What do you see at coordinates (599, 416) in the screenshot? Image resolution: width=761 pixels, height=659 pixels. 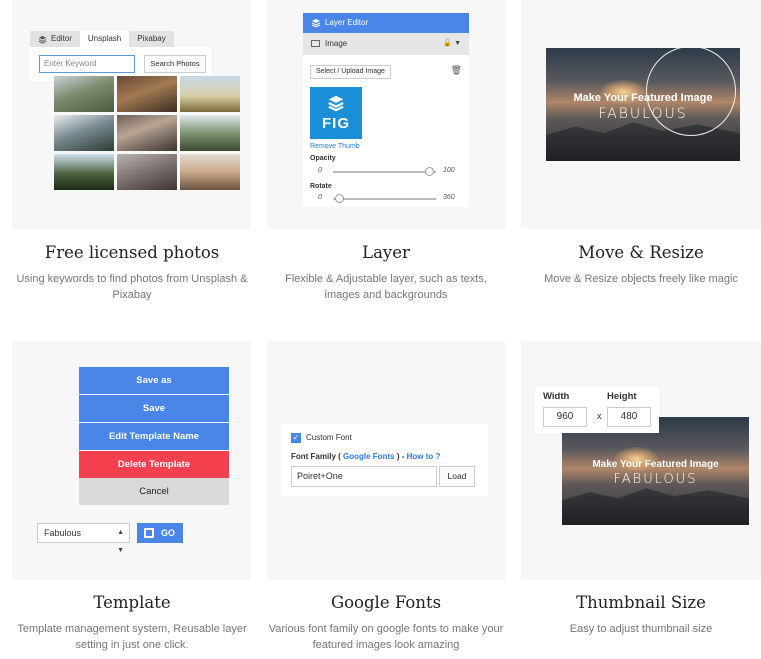 I see `size-separator: x` at bounding box center [599, 416].